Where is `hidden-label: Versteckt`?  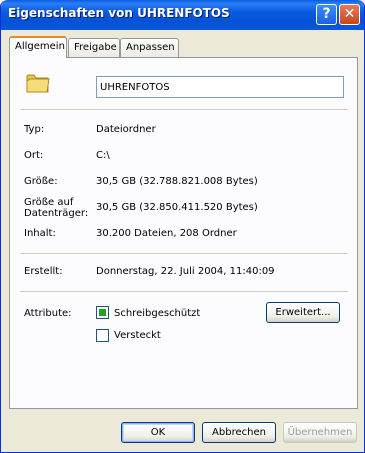 hidden-label: Versteckt is located at coordinates (137, 336).